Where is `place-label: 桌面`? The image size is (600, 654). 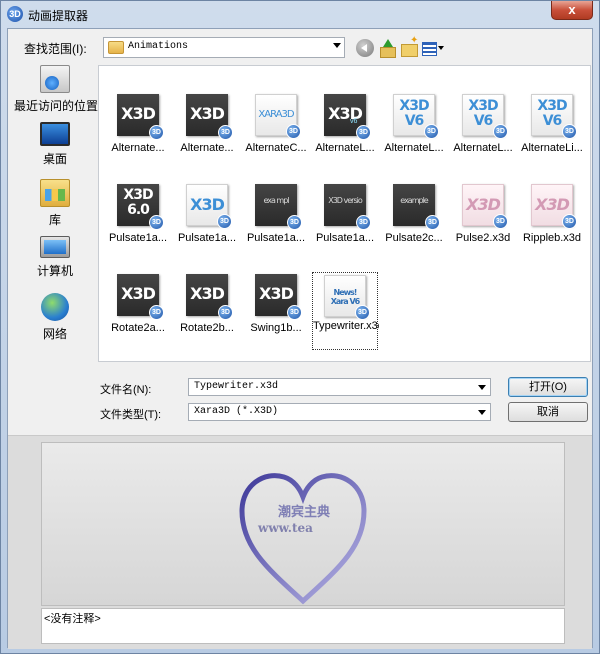 place-label: 桌面 is located at coordinates (54, 159).